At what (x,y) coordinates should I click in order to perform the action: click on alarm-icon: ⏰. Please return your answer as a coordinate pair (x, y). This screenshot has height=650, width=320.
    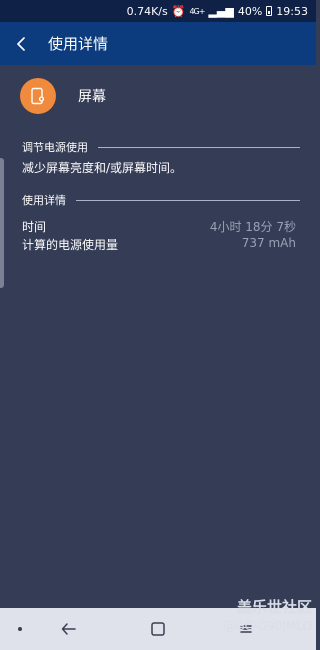
    Looking at the image, I should click on (178, 11).